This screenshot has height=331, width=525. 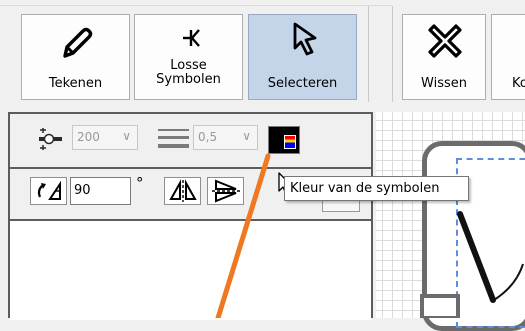 I want to click on canvas-door-symbol, so click(x=472, y=264).